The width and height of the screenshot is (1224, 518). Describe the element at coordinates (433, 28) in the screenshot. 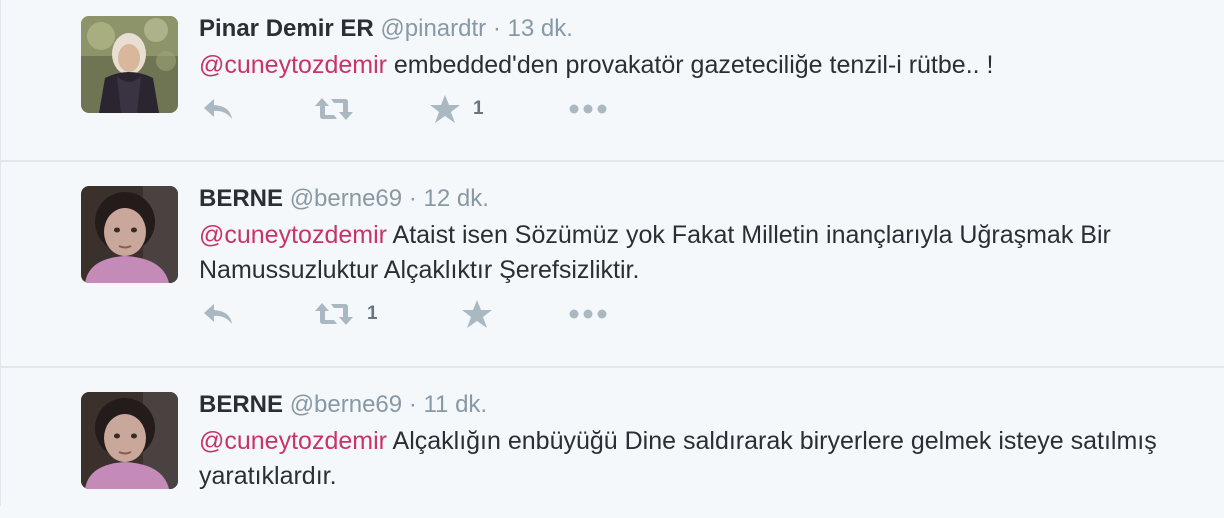

I see `user-handle: @pinardtr` at that location.